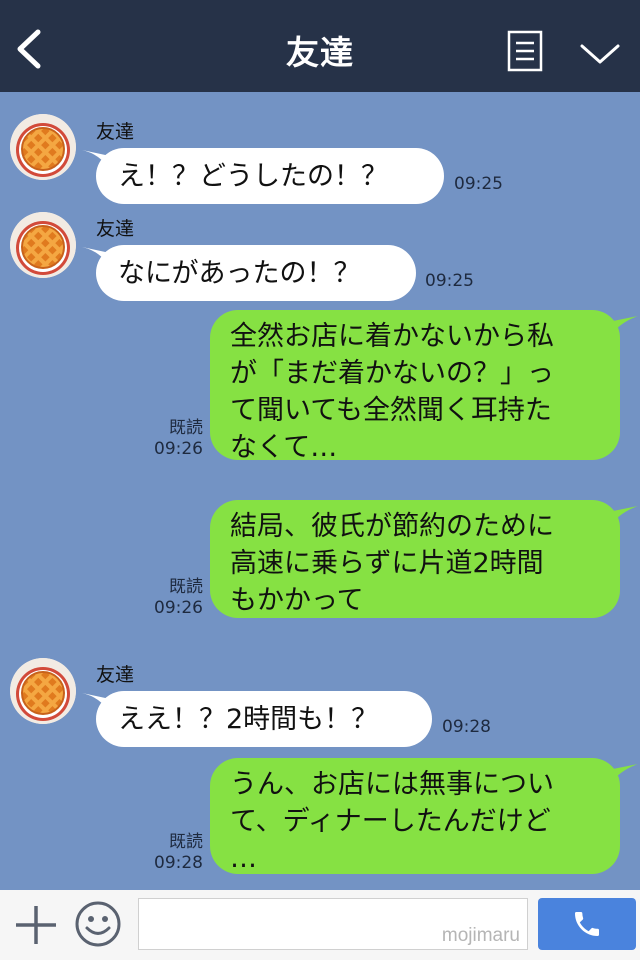 The height and width of the screenshot is (960, 640). Describe the element at coordinates (36, 925) in the screenshot. I see `plus-icon` at that location.